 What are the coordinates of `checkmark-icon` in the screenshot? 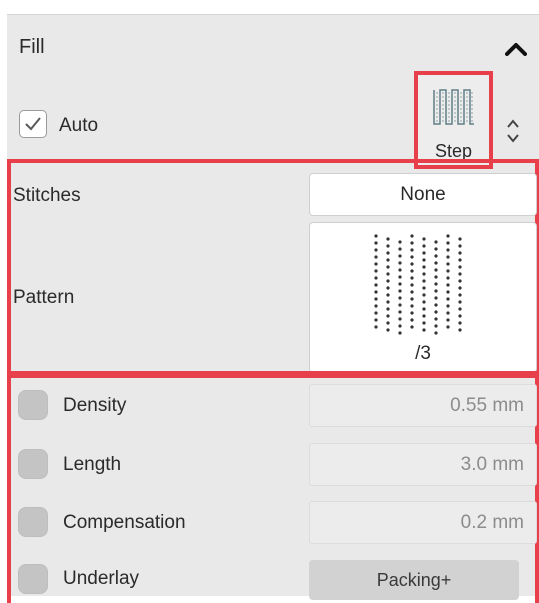 It's located at (33, 124).